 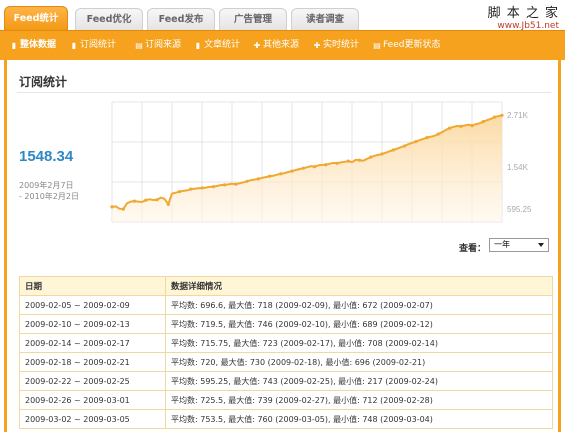 I want to click on row-date: 2009-02-14 ~ 2009-02-17, so click(x=92, y=343).